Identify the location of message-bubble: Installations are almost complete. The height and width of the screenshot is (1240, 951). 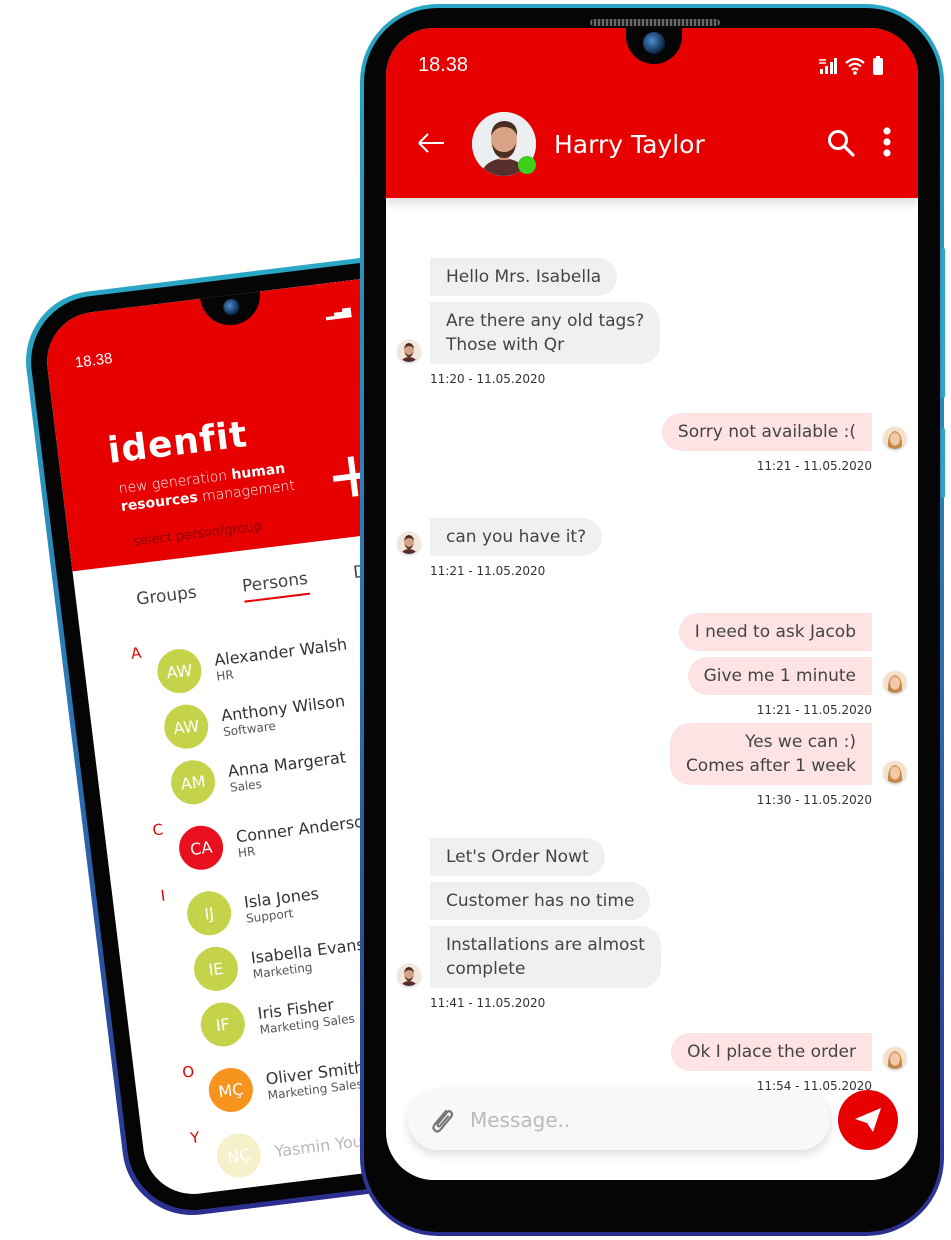
(545, 957).